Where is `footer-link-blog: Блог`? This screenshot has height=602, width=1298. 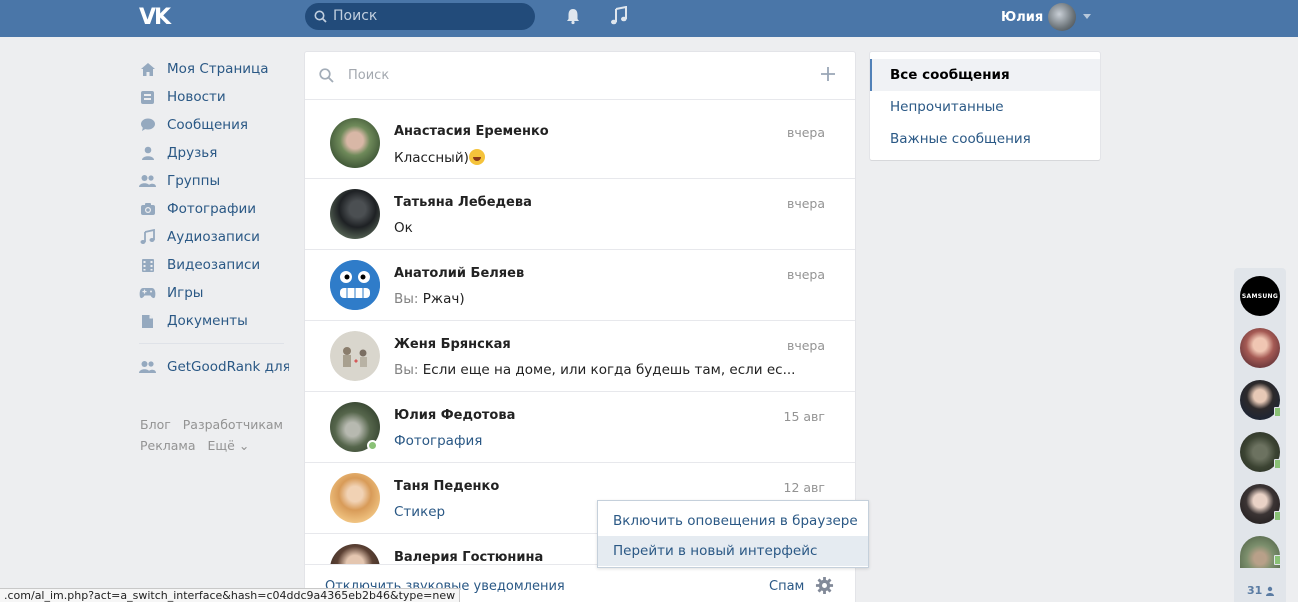 footer-link-blog: Блог is located at coordinates (155, 424).